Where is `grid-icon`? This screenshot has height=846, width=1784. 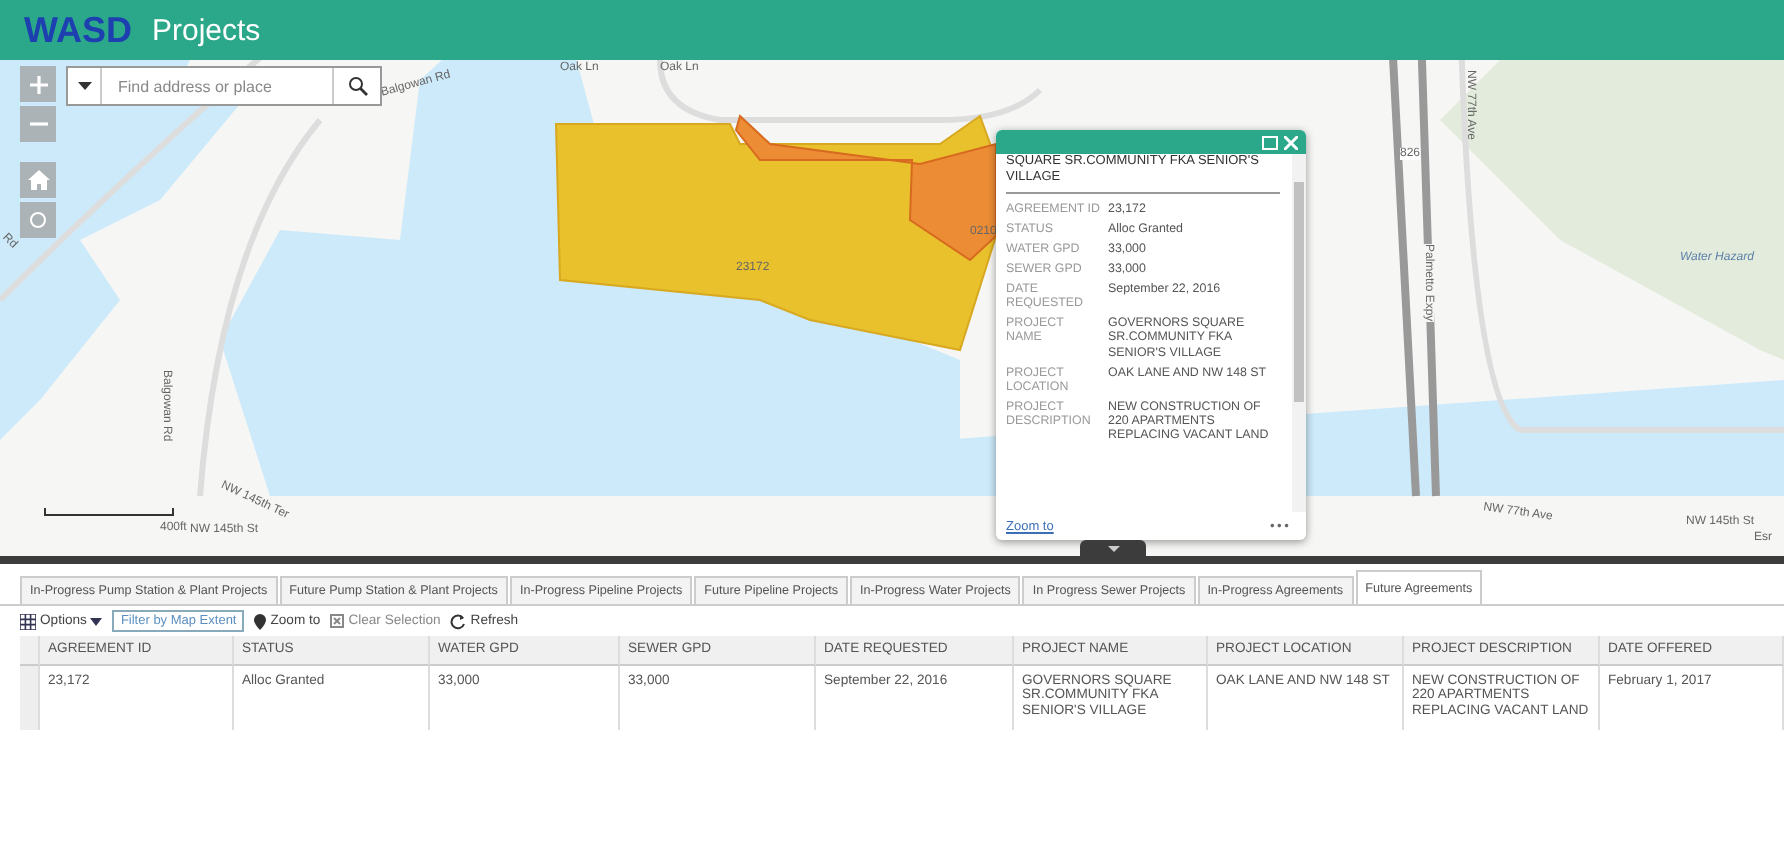 grid-icon is located at coordinates (28, 621).